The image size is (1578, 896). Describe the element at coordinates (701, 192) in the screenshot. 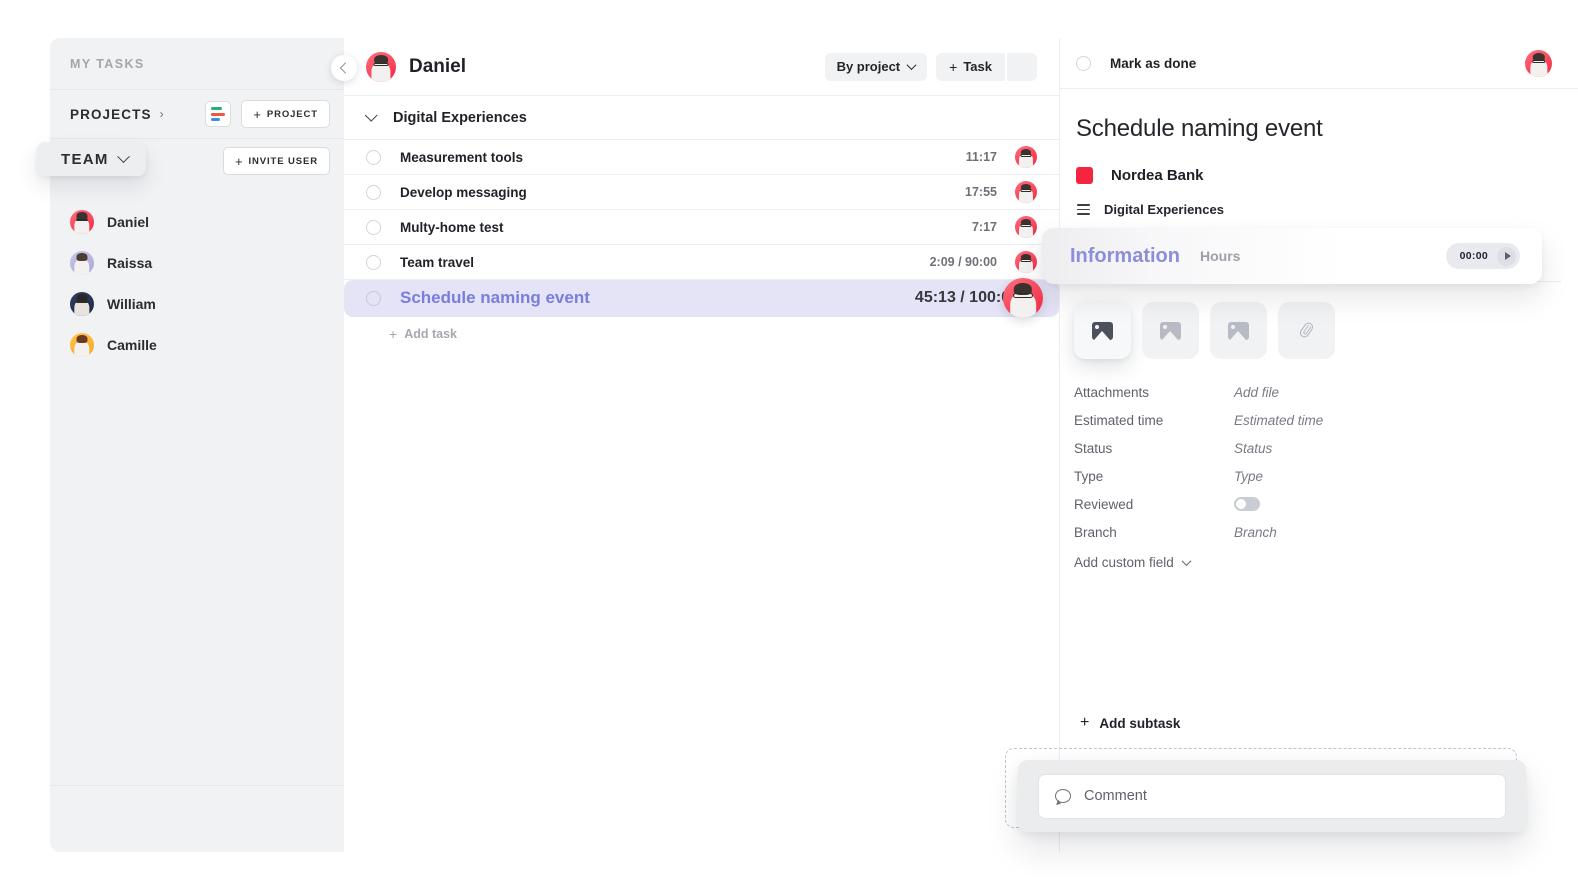

I see `table-row: Develop messaging 17:55` at that location.